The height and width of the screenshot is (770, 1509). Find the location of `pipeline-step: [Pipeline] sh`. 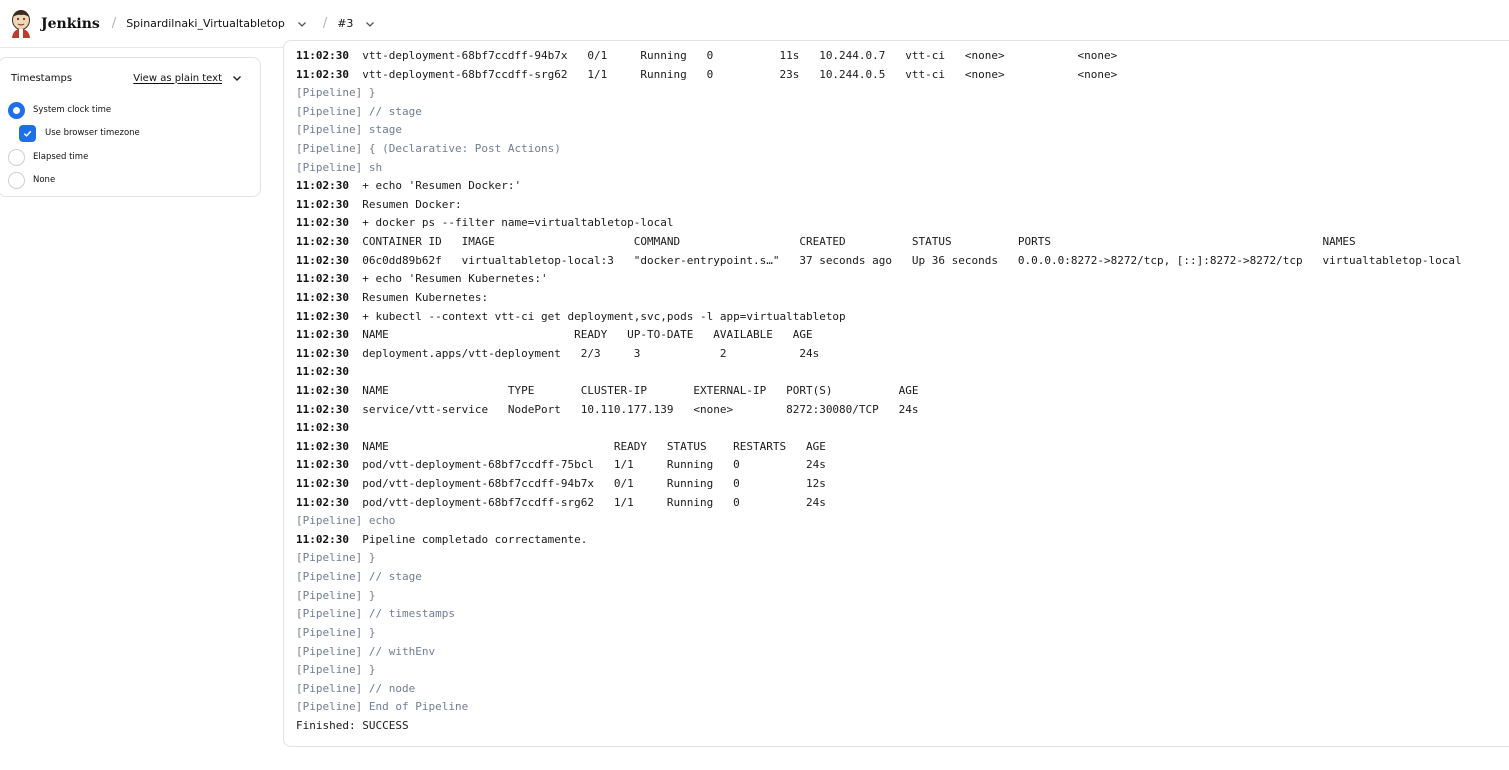

pipeline-step: [Pipeline] sh is located at coordinates (339, 167).